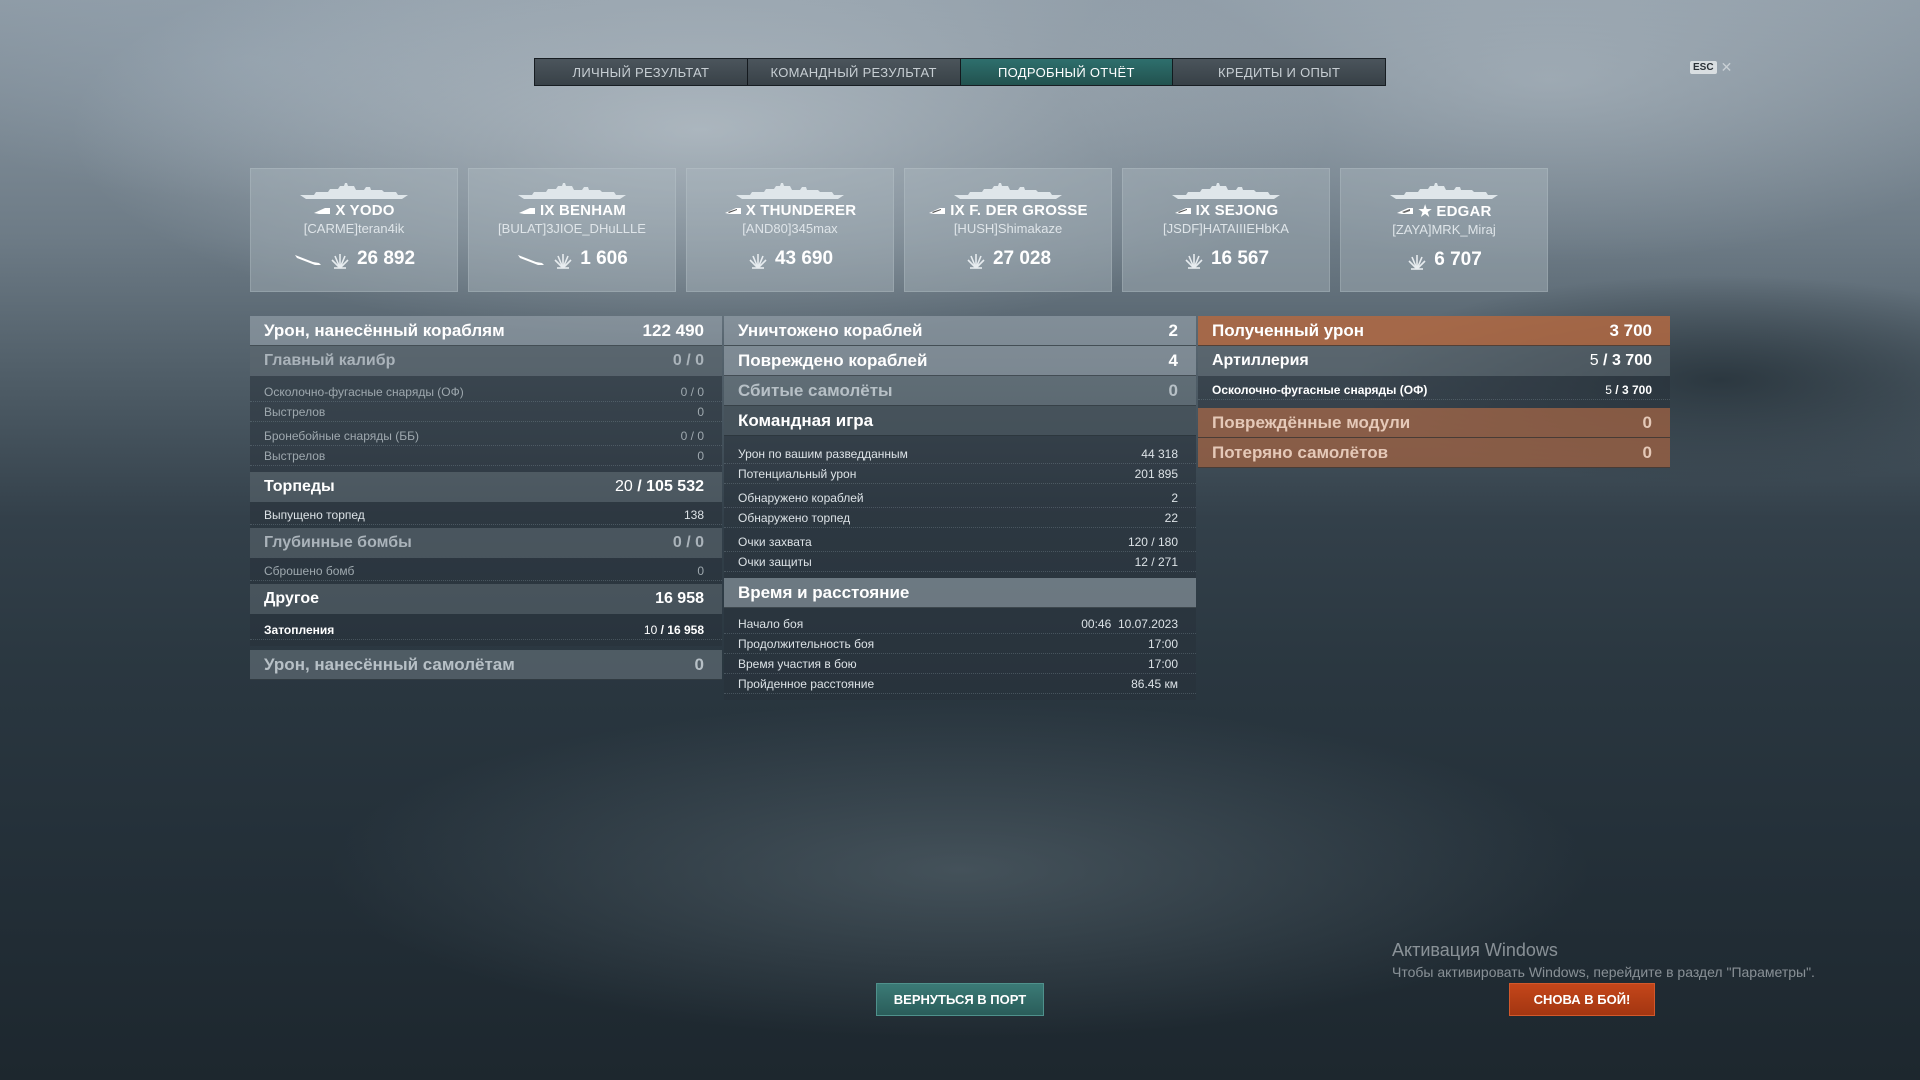 The image size is (1920, 1080). I want to click on received-damage-label: Полученный урон, so click(1288, 330).